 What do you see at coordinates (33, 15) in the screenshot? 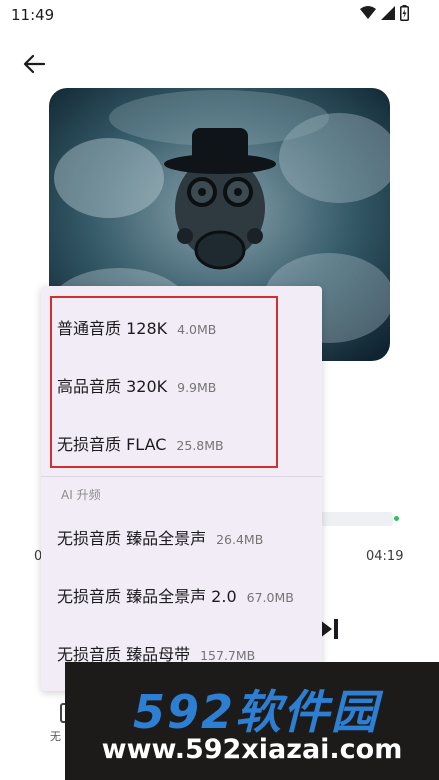
I see `status-time: 11:49` at bounding box center [33, 15].